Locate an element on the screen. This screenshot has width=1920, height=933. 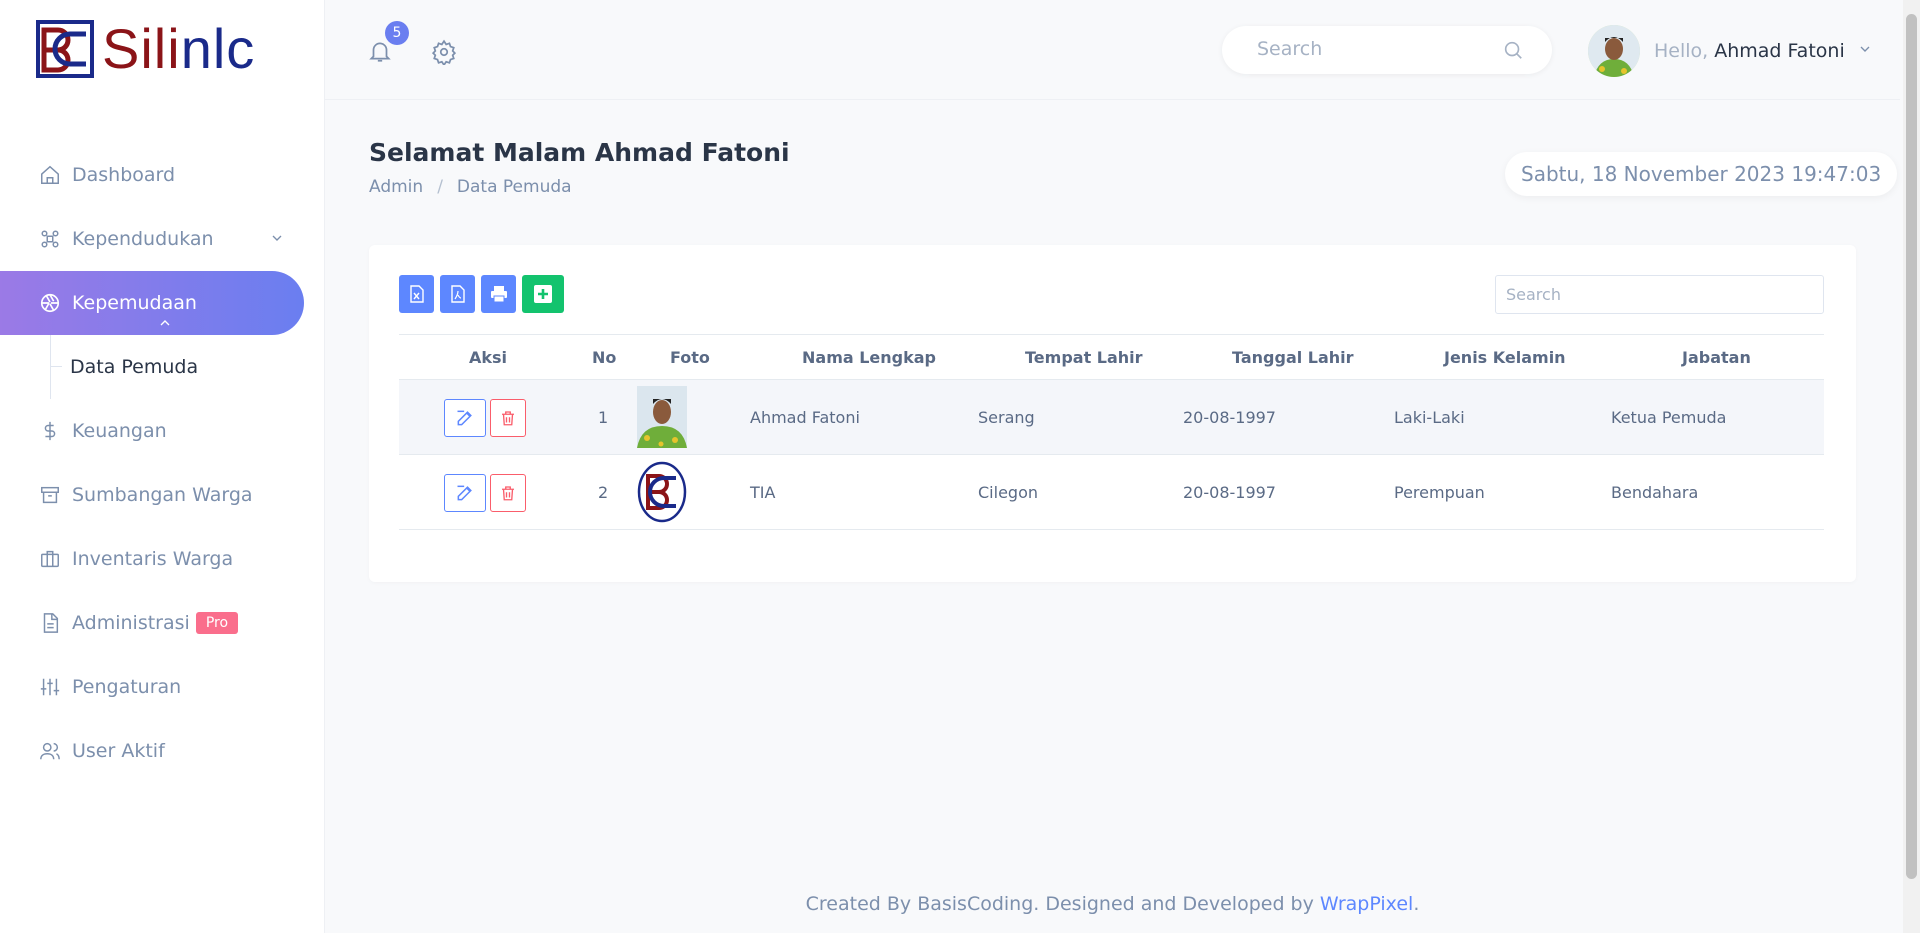
sidebar-item-label: Kepemudaan is located at coordinates (134, 303).